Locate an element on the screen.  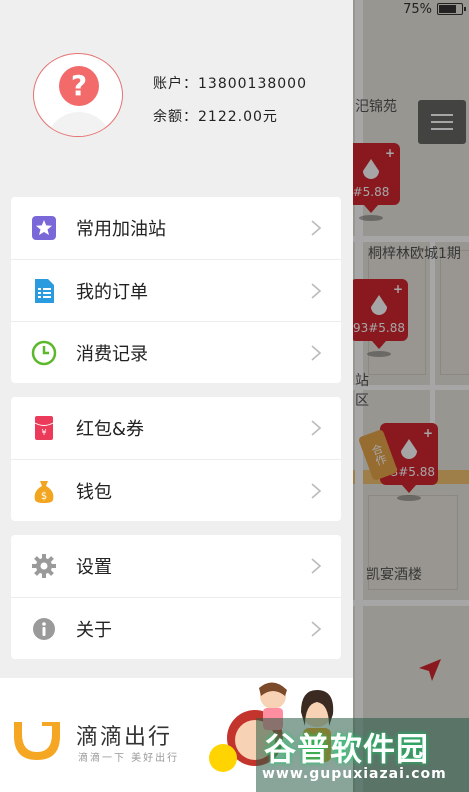
clock-icon is located at coordinates (44, 353).